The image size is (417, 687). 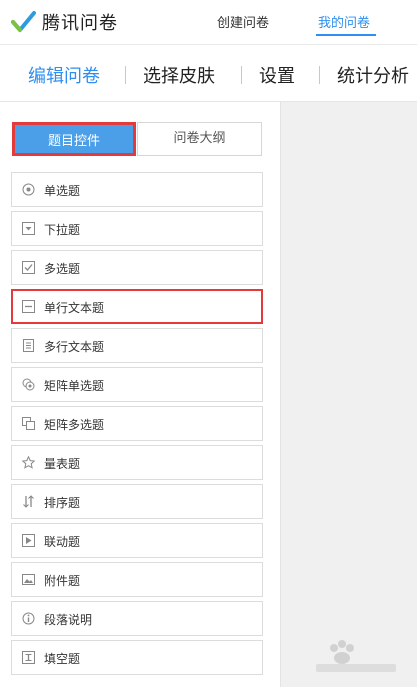 I want to click on active-nav-underline, so click(x=346, y=35).